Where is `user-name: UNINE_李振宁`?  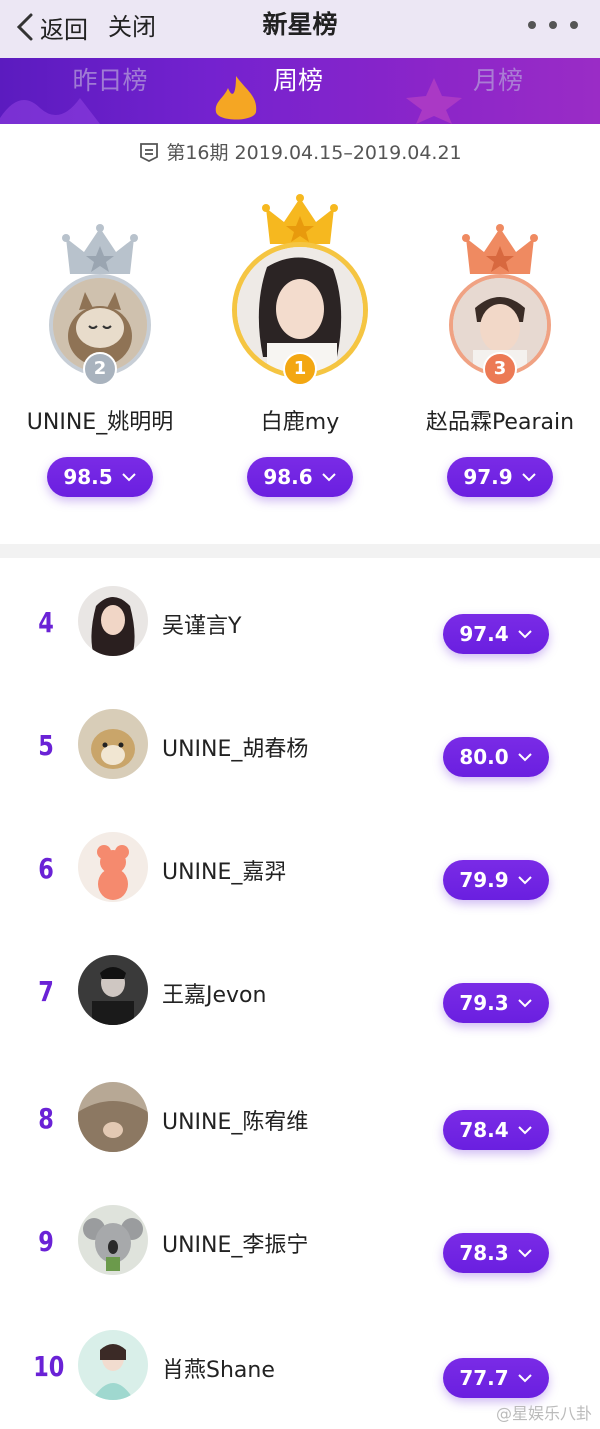 user-name: UNINE_李振宁 is located at coordinates (235, 1245).